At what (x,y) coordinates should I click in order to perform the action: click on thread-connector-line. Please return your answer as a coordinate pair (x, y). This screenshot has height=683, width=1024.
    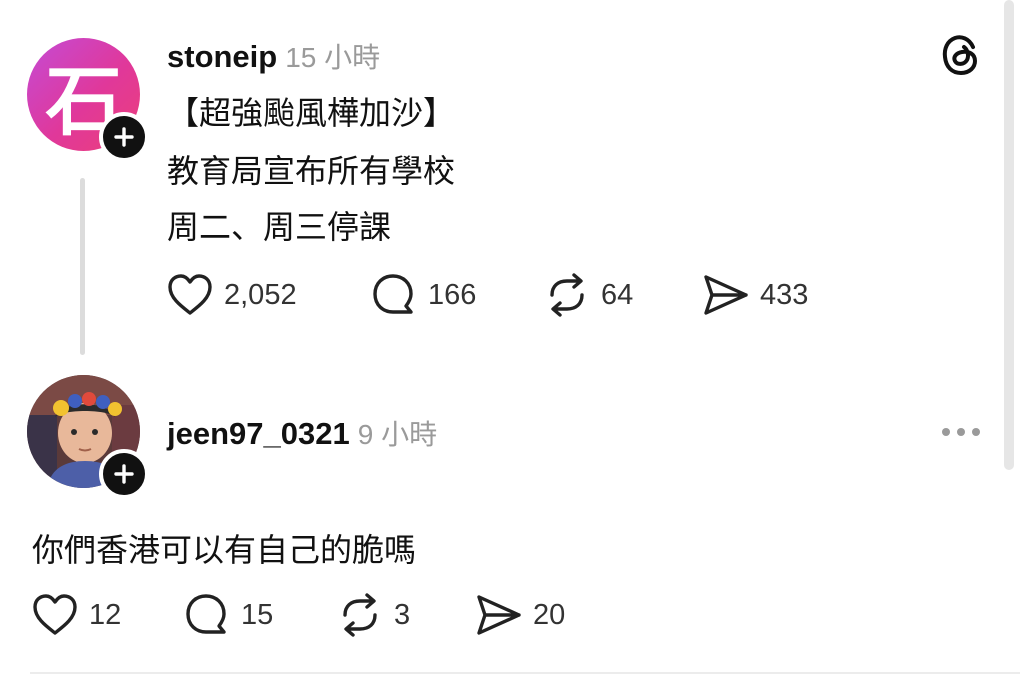
    Looking at the image, I should click on (82, 266).